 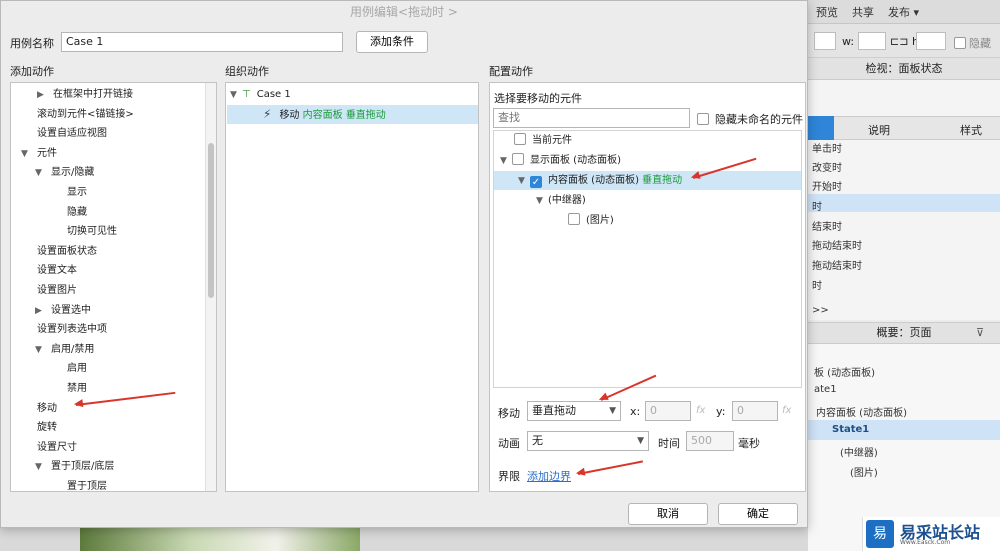 I want to click on image-checkbox, so click(x=574, y=219).